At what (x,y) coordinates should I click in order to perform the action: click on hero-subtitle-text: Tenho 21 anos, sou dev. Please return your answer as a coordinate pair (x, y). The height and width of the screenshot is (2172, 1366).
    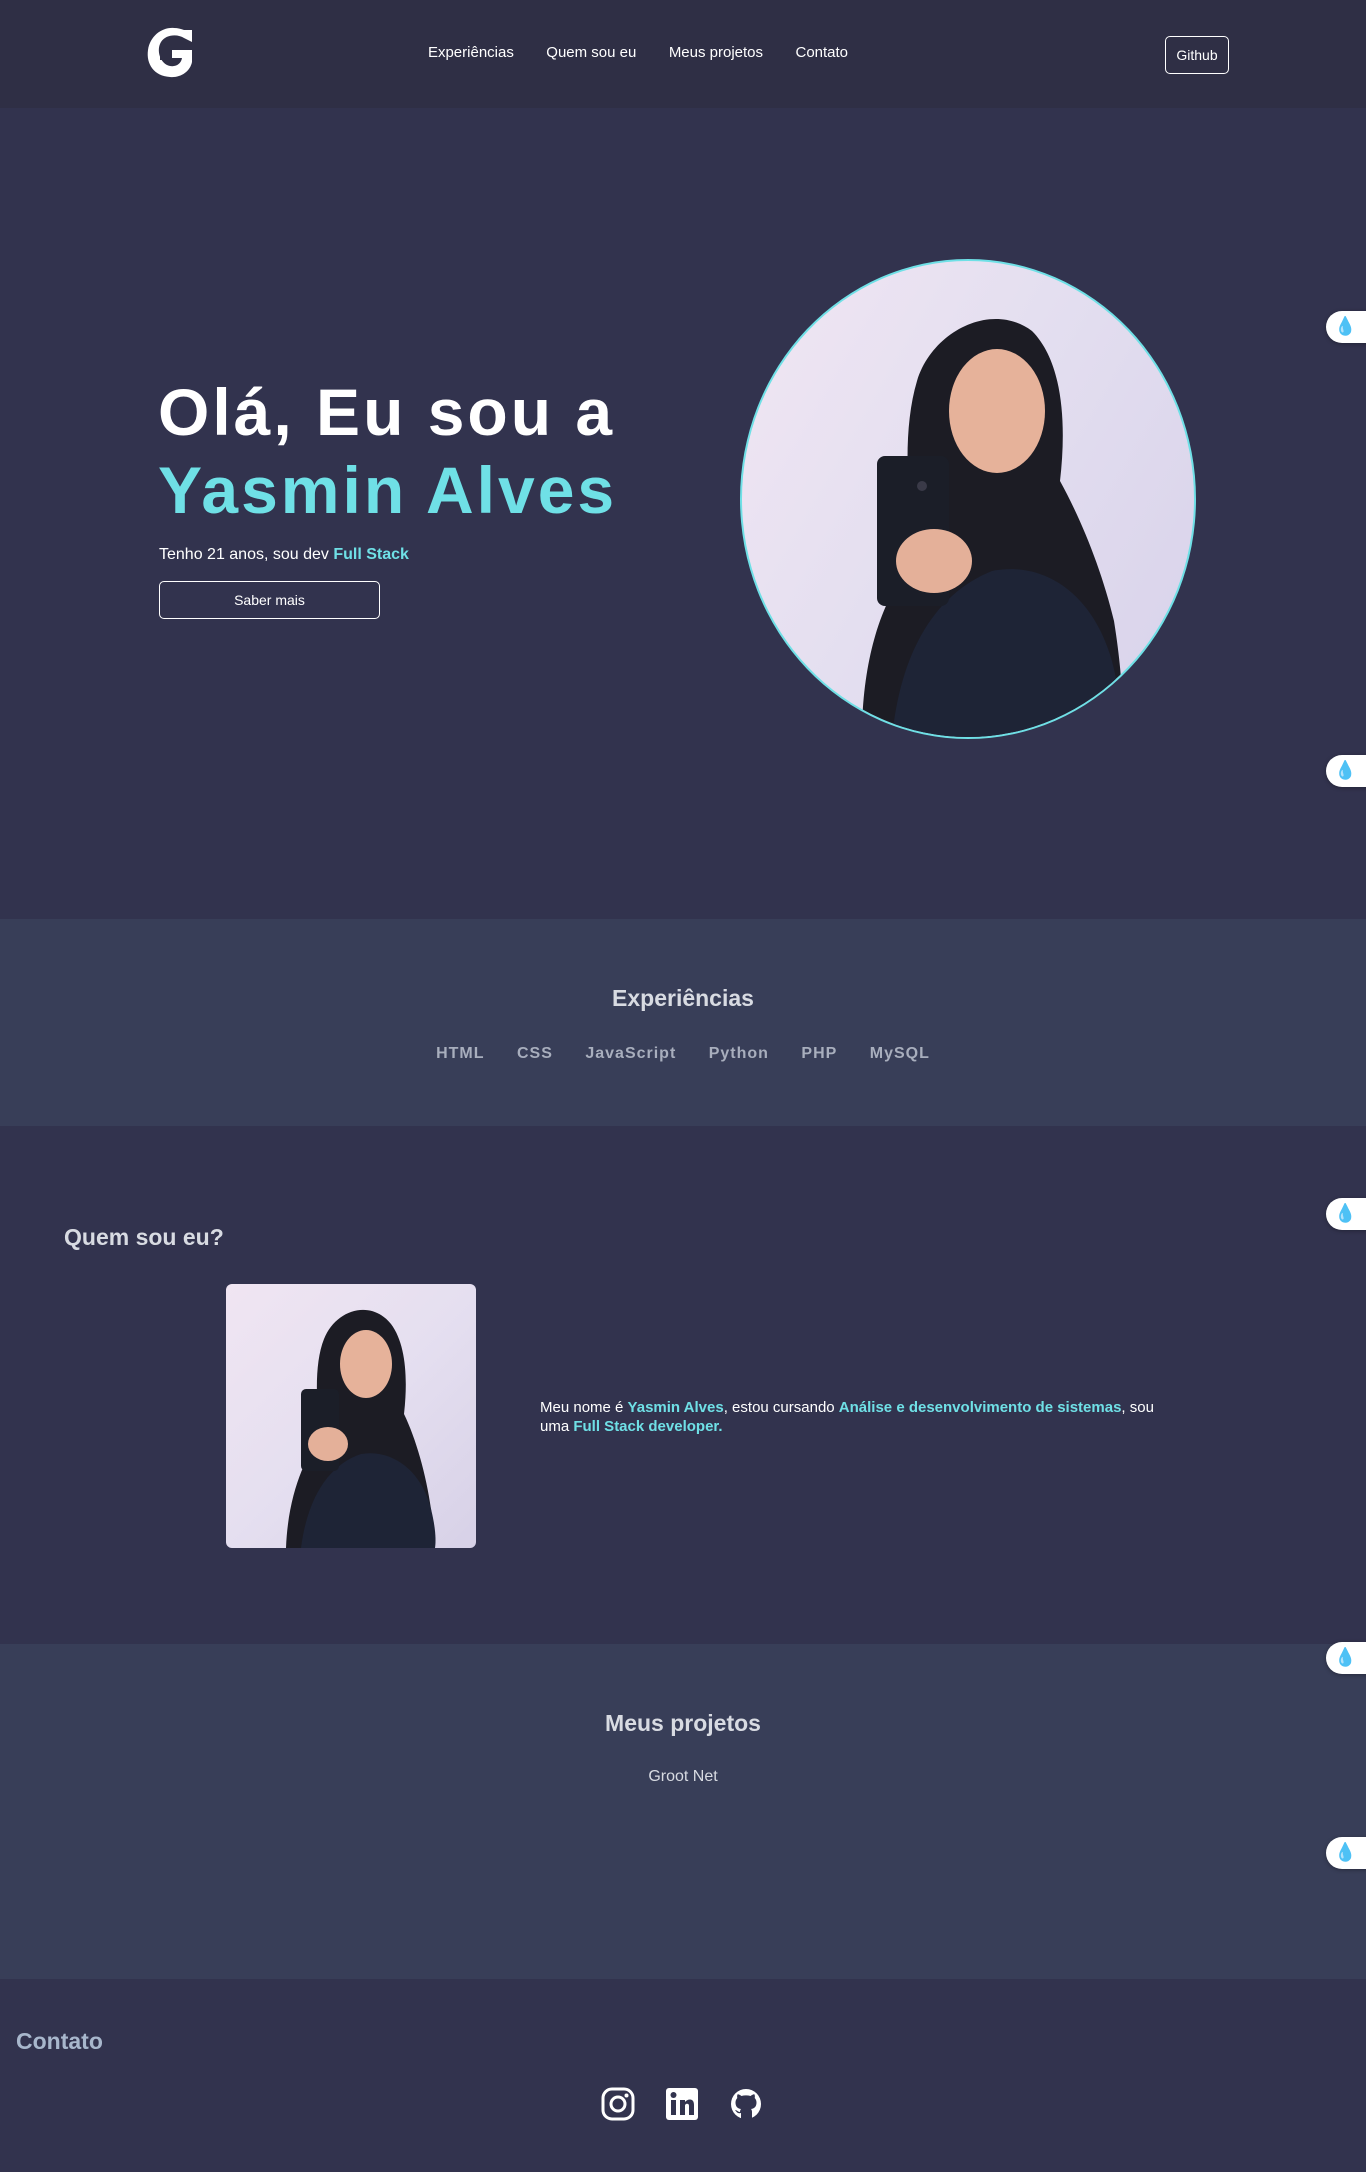
    Looking at the image, I should click on (246, 554).